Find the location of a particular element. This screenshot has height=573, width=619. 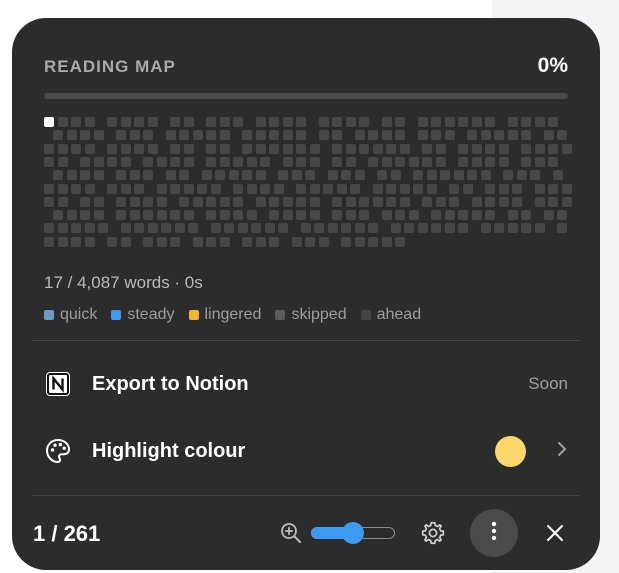

legend-item-ahead: ahead is located at coordinates (390, 315).